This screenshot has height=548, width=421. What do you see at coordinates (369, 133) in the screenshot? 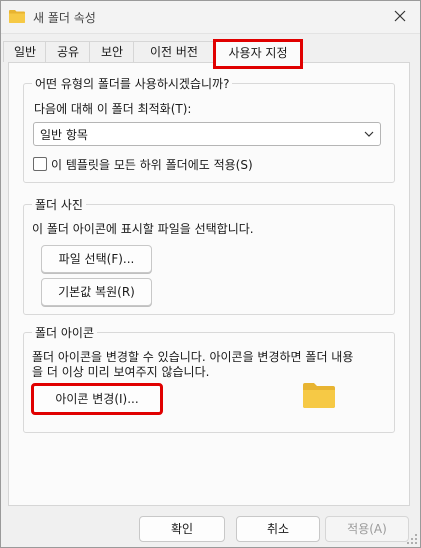
I see `chevron-down-icon` at bounding box center [369, 133].